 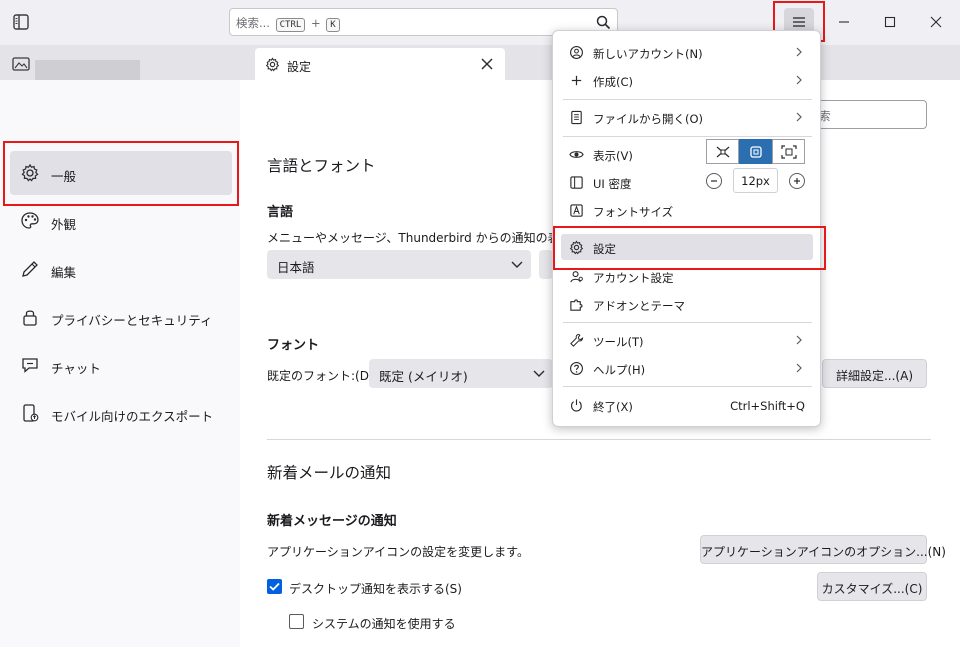 What do you see at coordinates (576, 277) in the screenshot?
I see `account-settings-icon` at bounding box center [576, 277].